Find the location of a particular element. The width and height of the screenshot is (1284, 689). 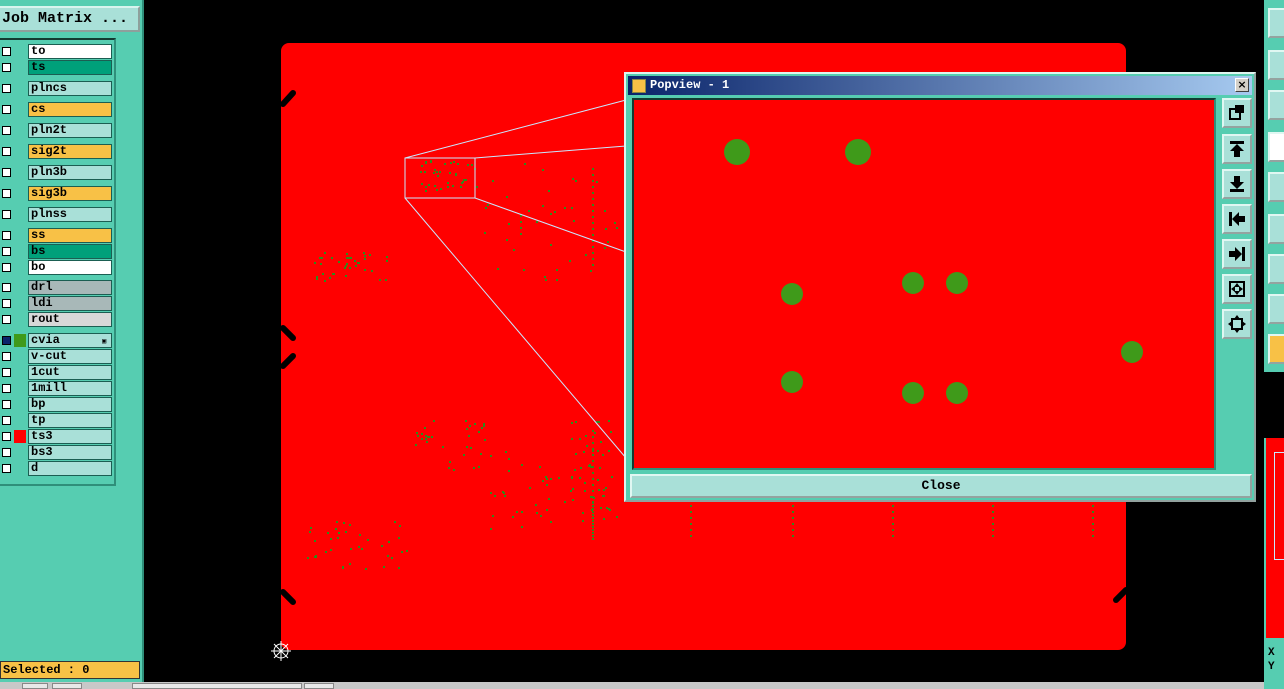

layer-name: sig2t is located at coordinates (70, 151).